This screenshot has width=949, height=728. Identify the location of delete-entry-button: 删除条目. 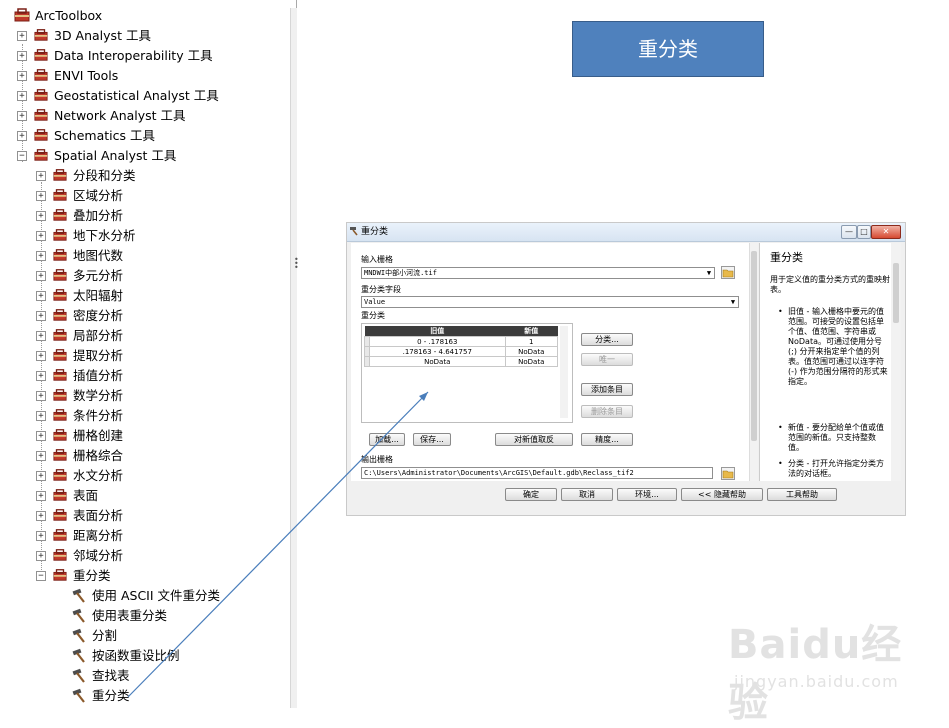
(607, 411).